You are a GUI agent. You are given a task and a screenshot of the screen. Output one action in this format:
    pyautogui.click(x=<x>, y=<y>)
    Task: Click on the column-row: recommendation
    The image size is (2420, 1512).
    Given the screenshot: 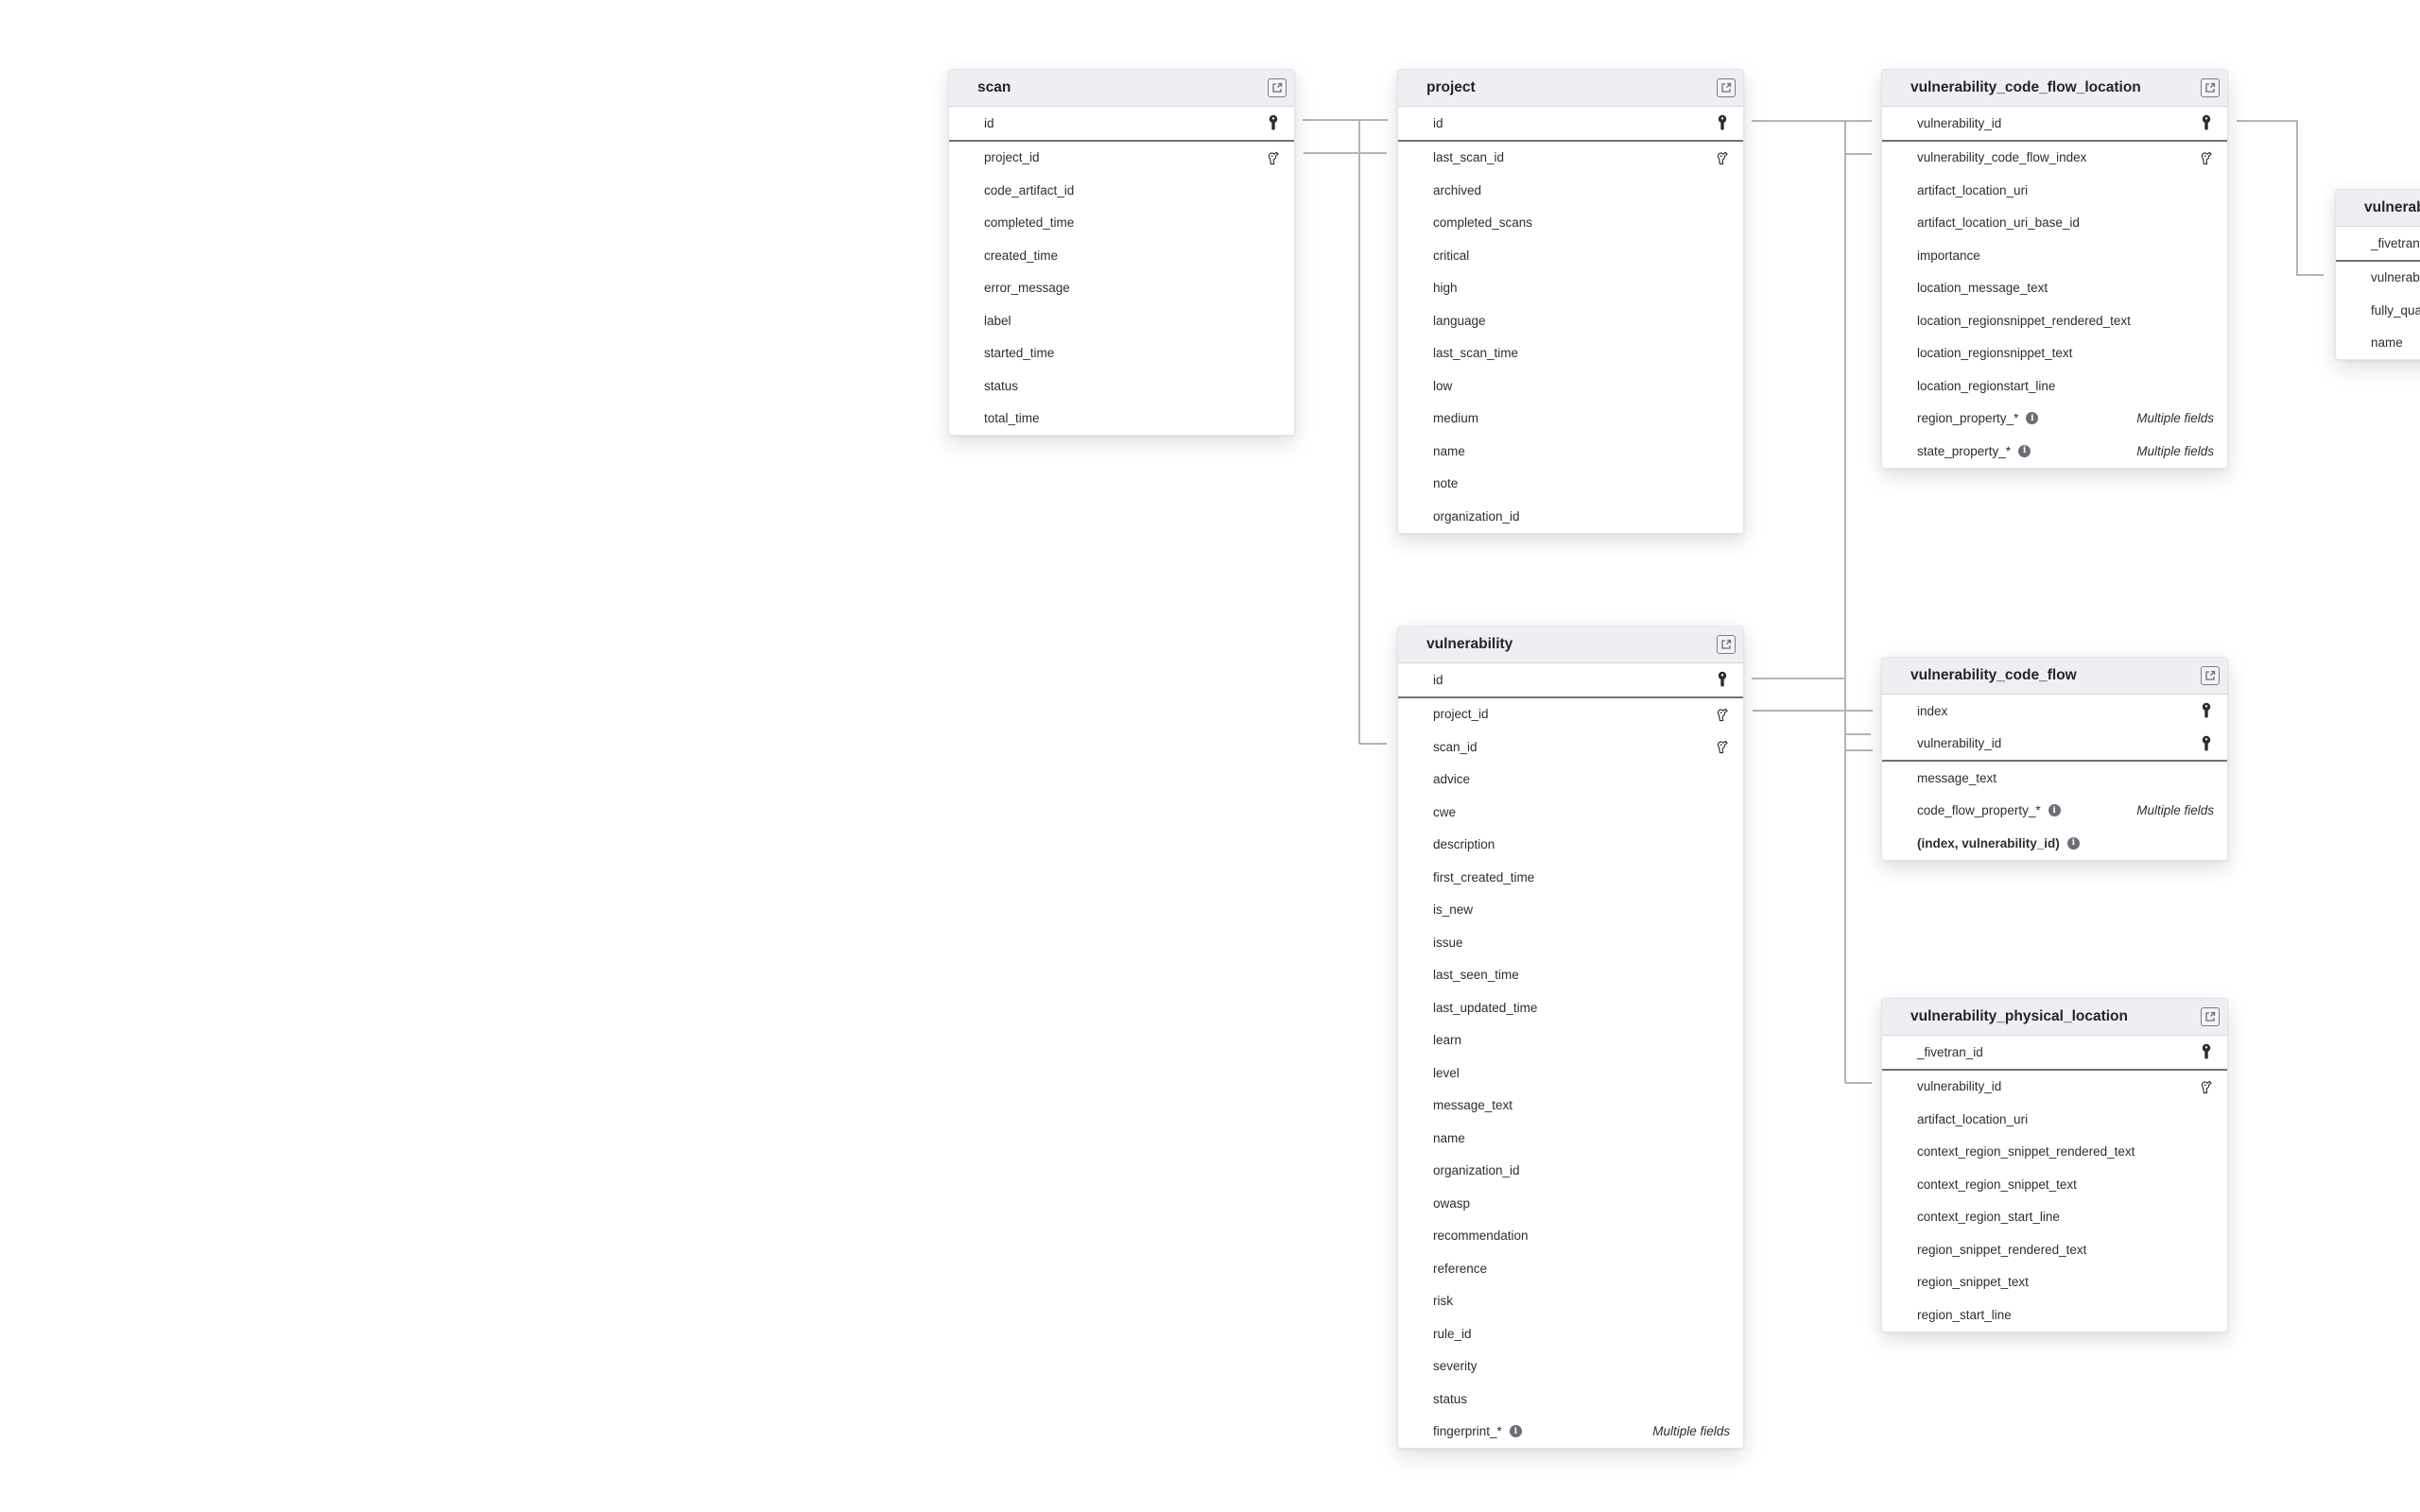 What is the action you would take?
    pyautogui.click(x=1570, y=1236)
    